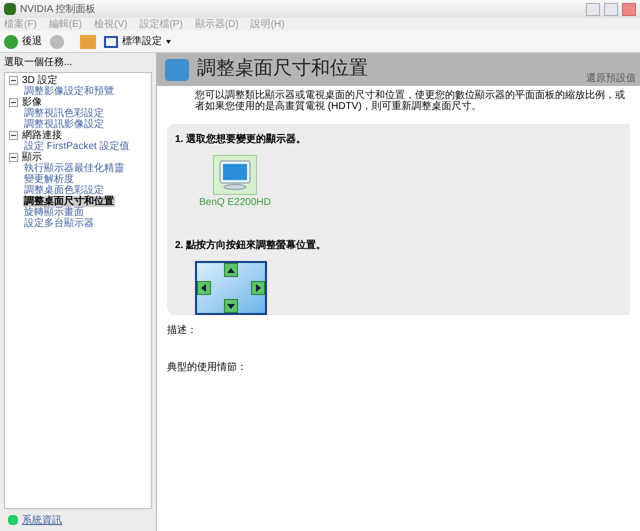 This screenshot has height=531, width=640. I want to click on down-arrow-button, so click(231, 306).